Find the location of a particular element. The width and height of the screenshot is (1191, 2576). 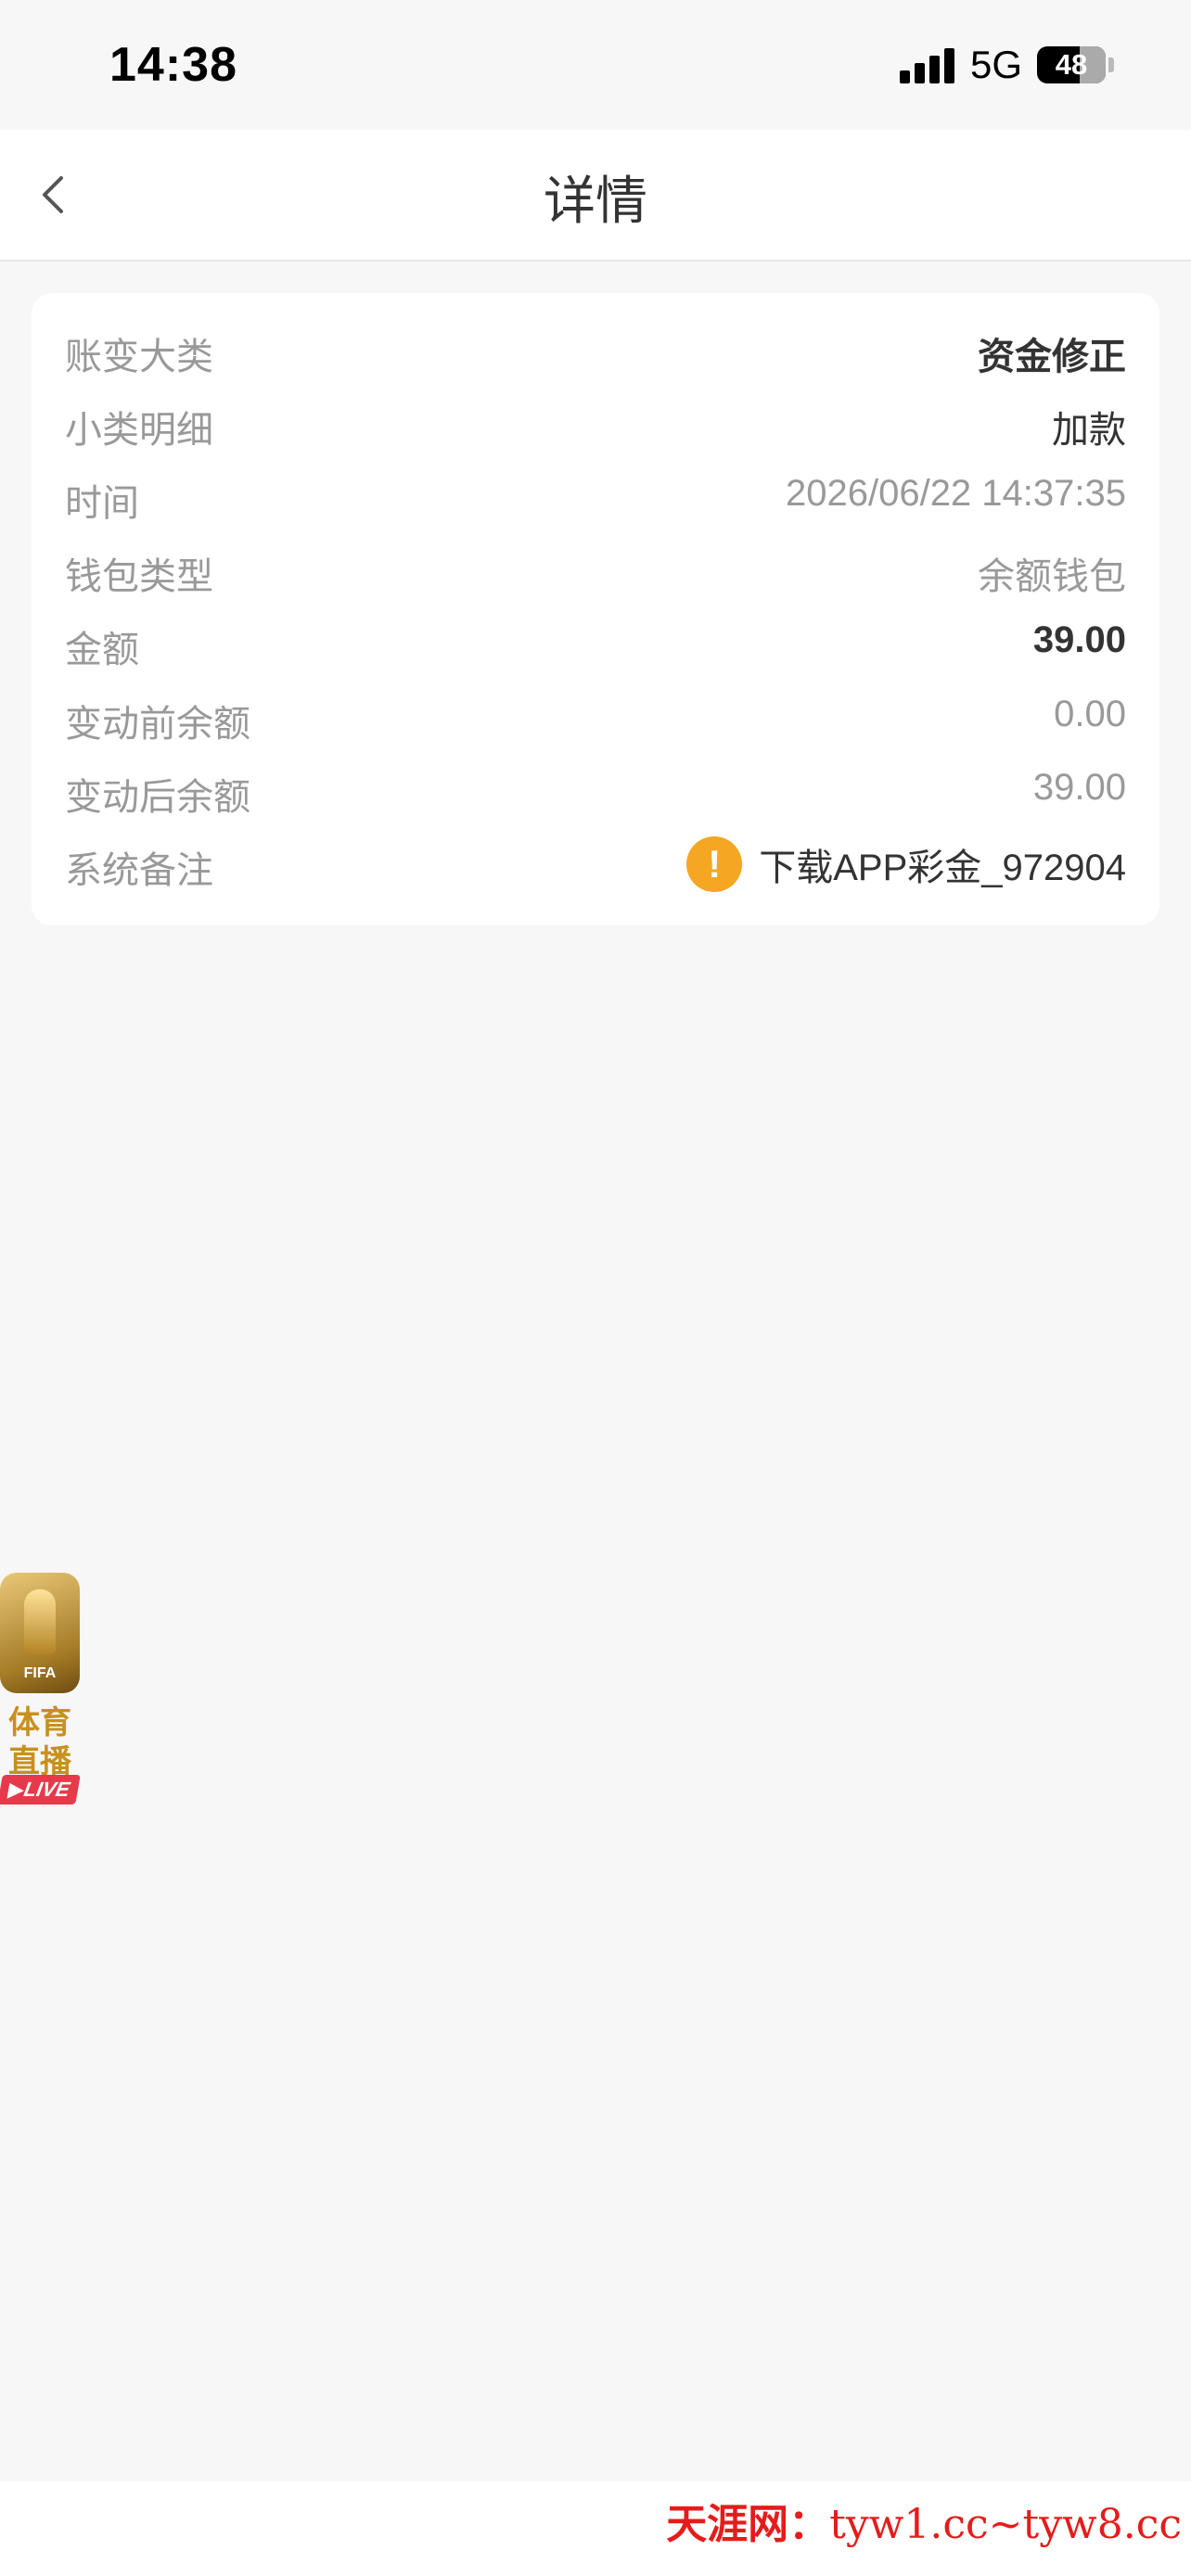

warning-icon: ! is located at coordinates (714, 864).